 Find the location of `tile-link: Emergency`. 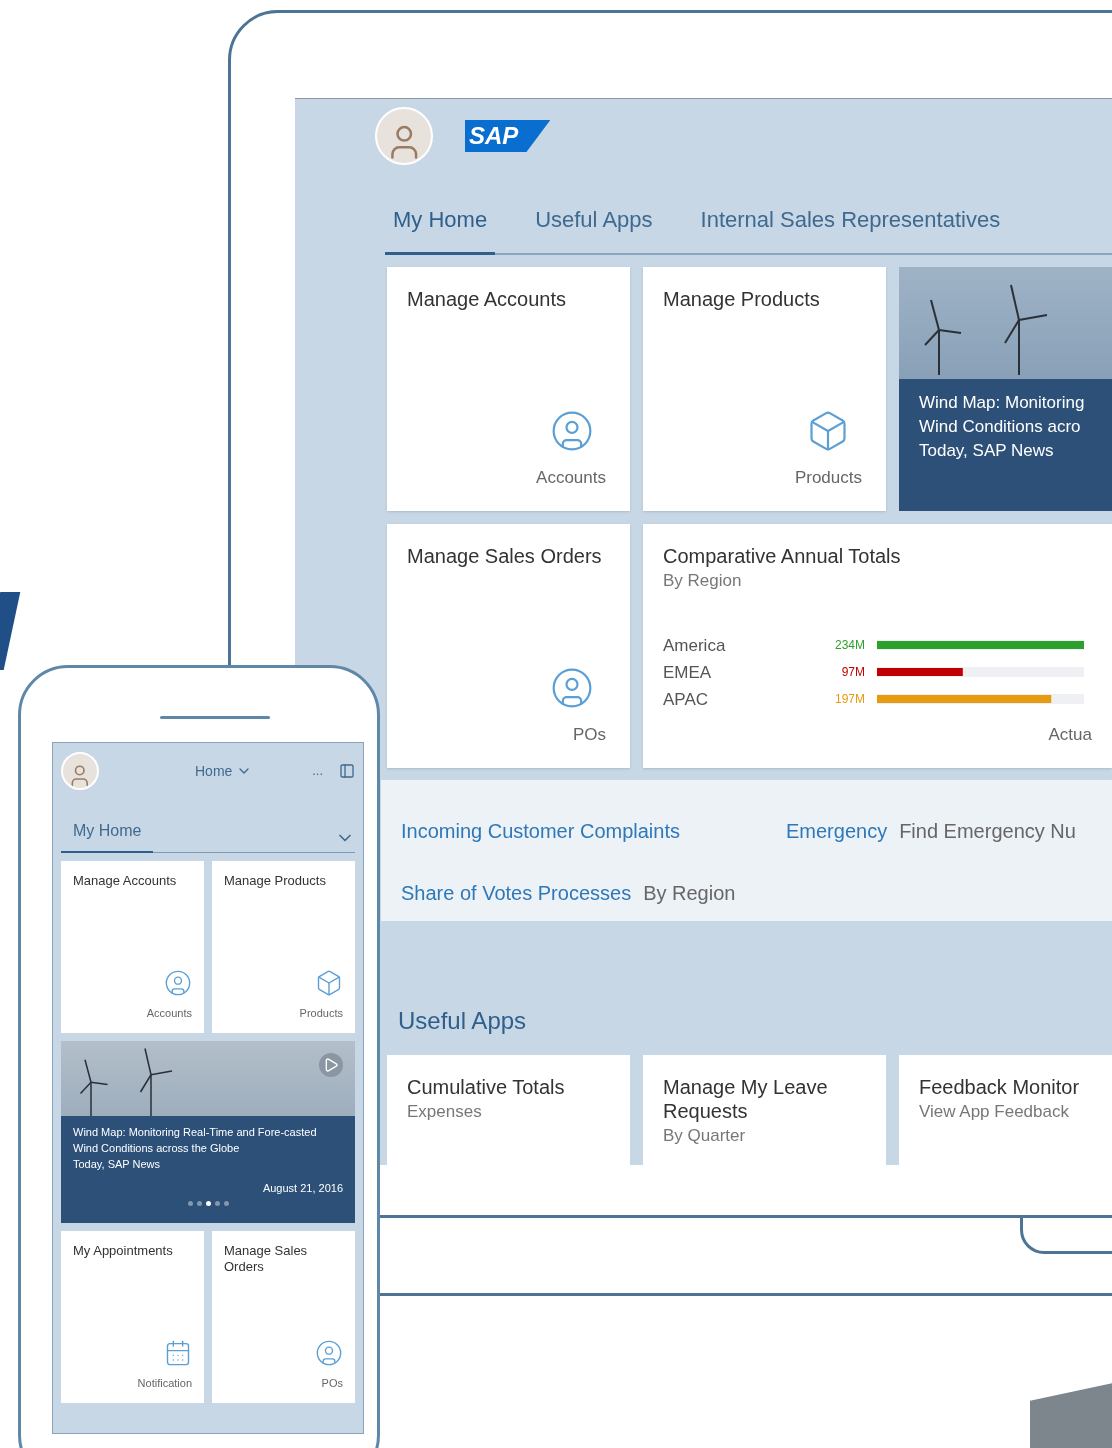

tile-link: Emergency is located at coordinates (837, 830).